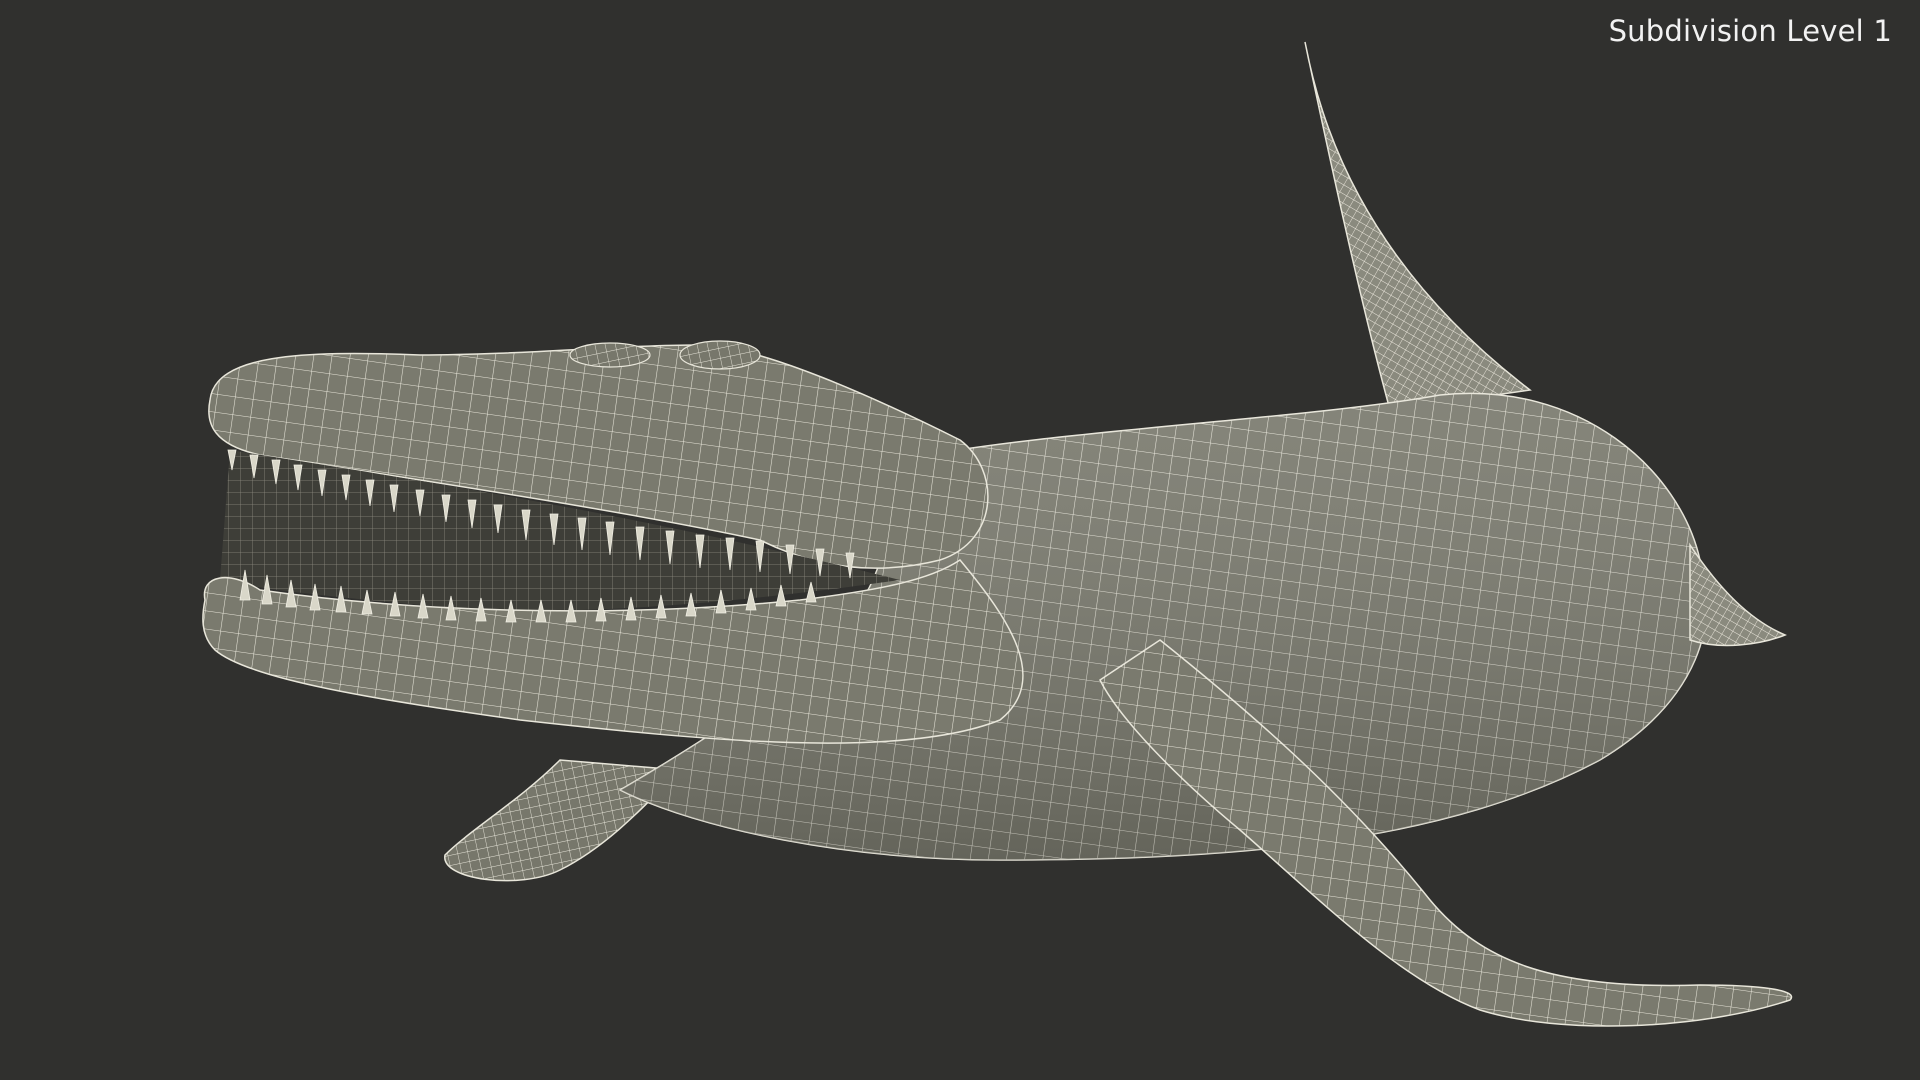  I want to click on tail-fin, so click(1738, 594).